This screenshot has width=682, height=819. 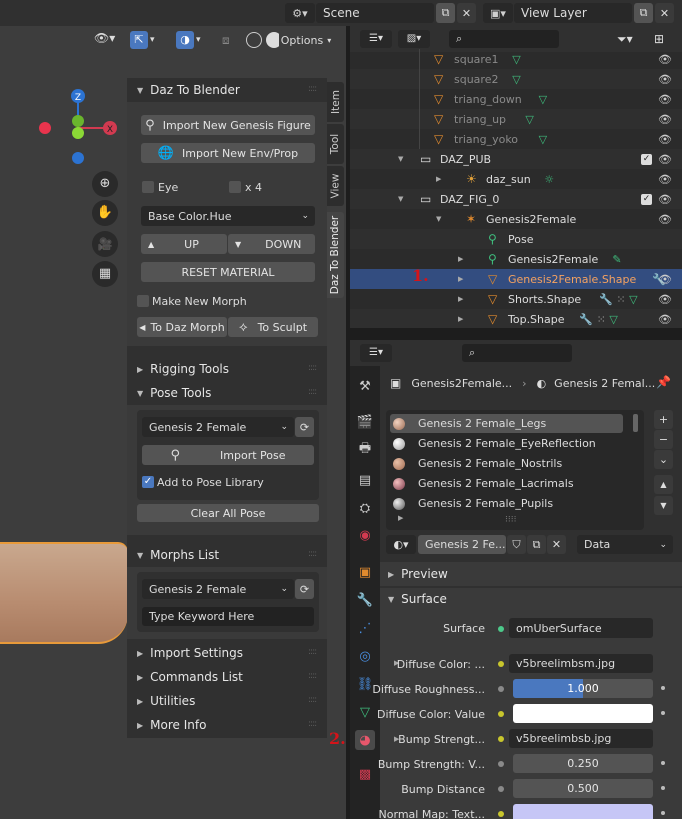 I want to click on collection-checkbox: ✓, so click(x=646, y=199).